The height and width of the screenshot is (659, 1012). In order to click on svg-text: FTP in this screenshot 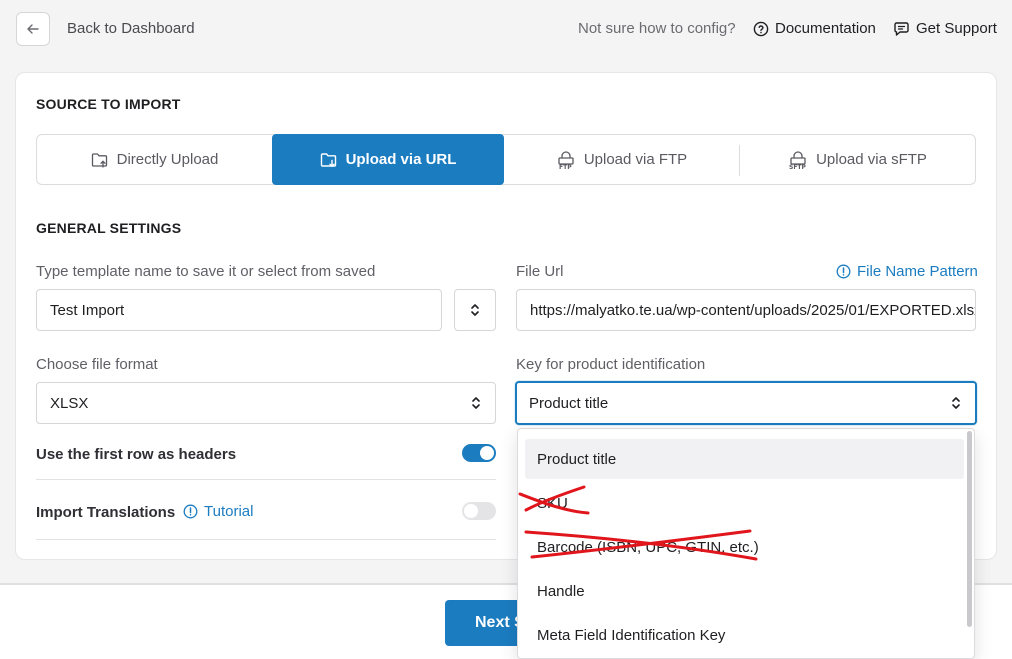, I will do `click(565, 166)`.